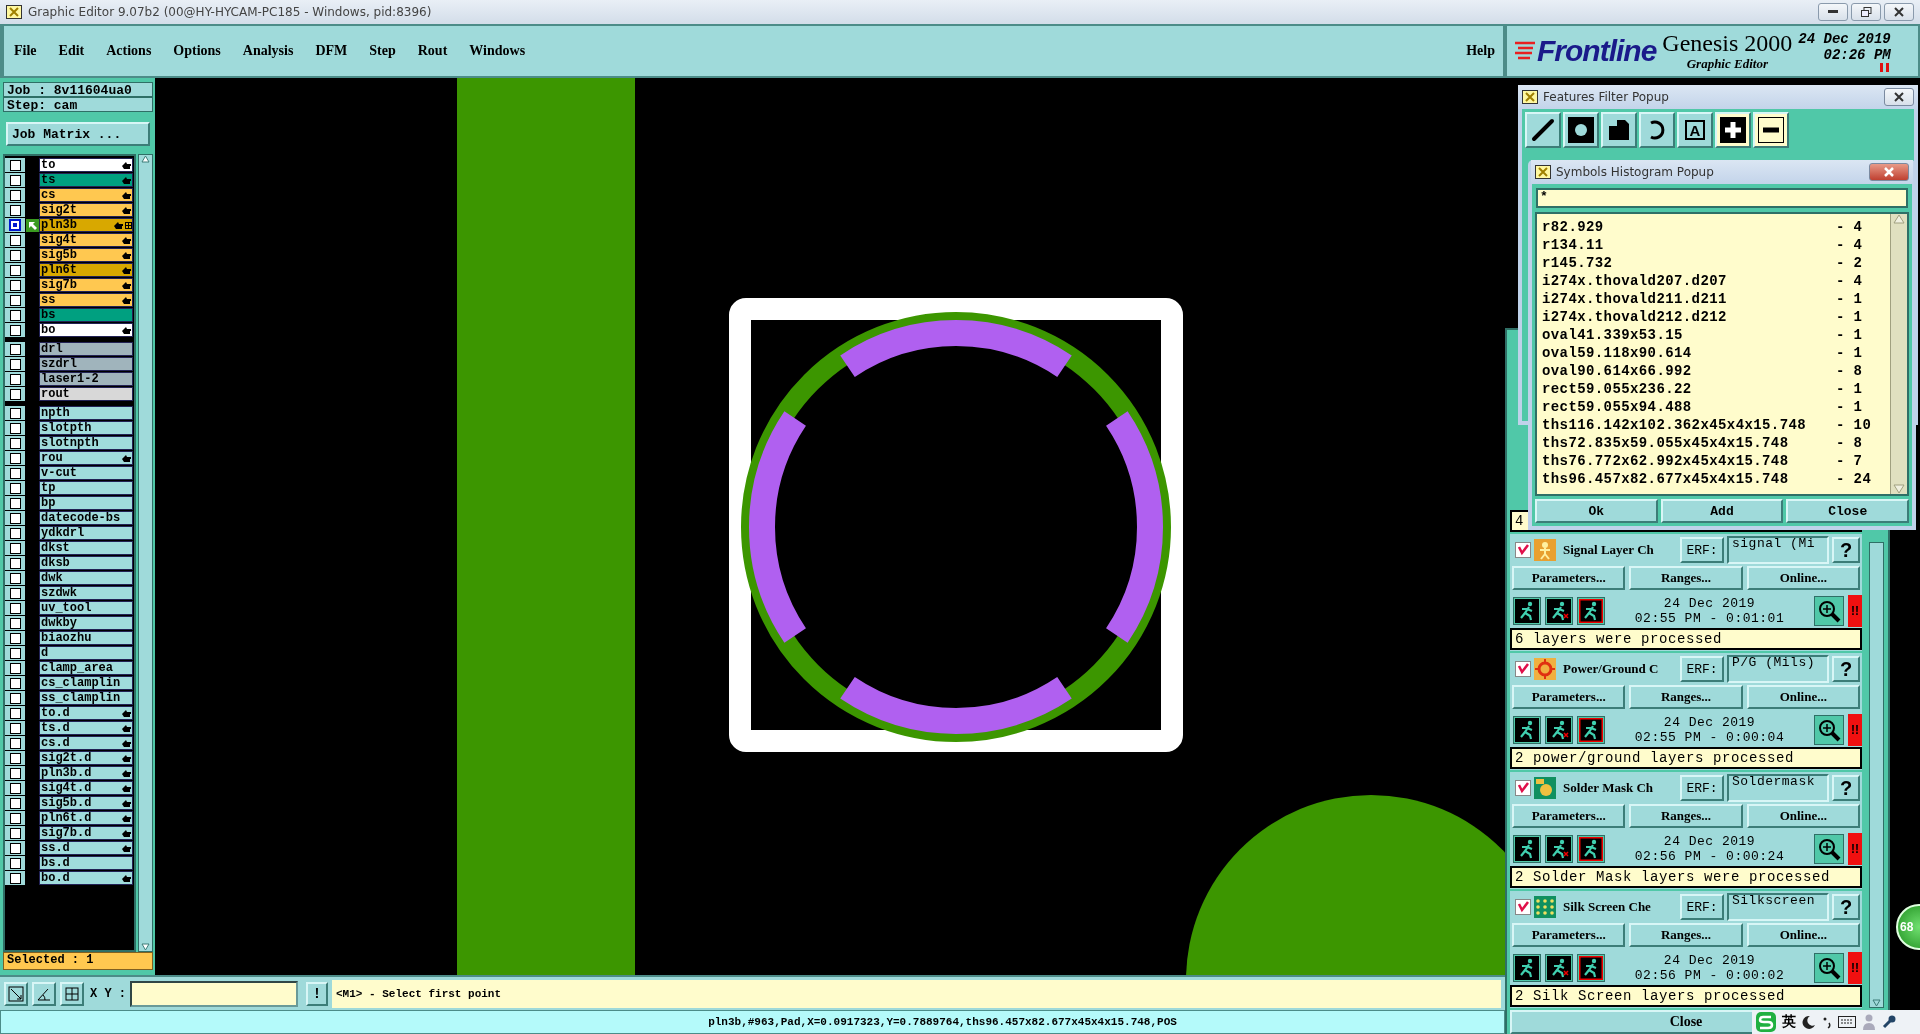  Describe the element at coordinates (1789, 1022) in the screenshot. I see `ime-mode: 英` at that location.